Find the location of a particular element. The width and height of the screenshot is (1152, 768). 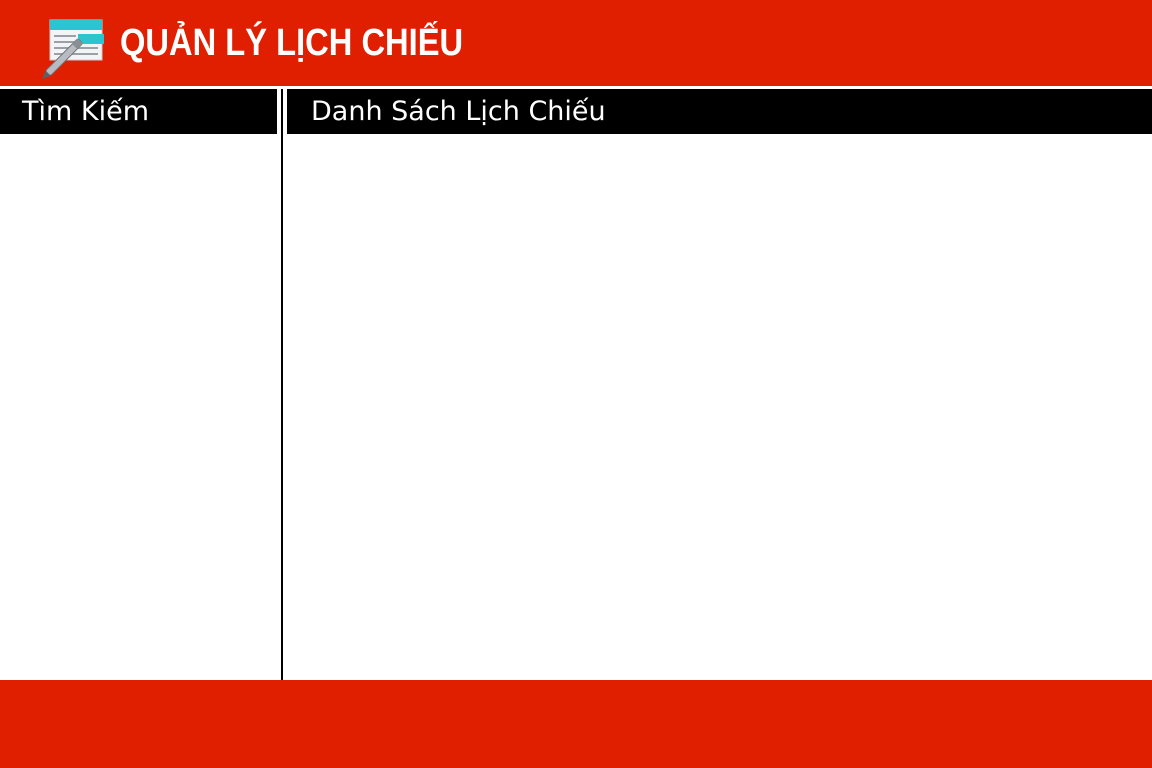

schedule-list-title: Danh Sách Lịch Chiếu is located at coordinates (719, 111).